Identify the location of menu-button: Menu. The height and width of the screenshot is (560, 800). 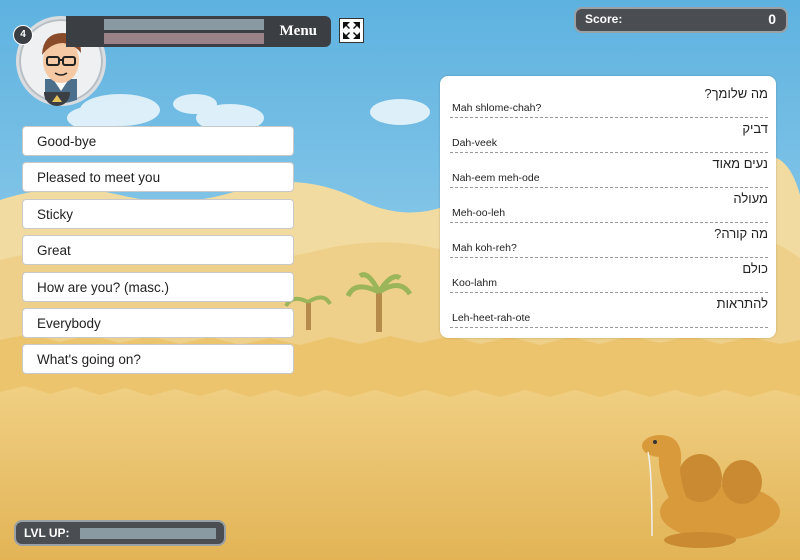
(299, 31).